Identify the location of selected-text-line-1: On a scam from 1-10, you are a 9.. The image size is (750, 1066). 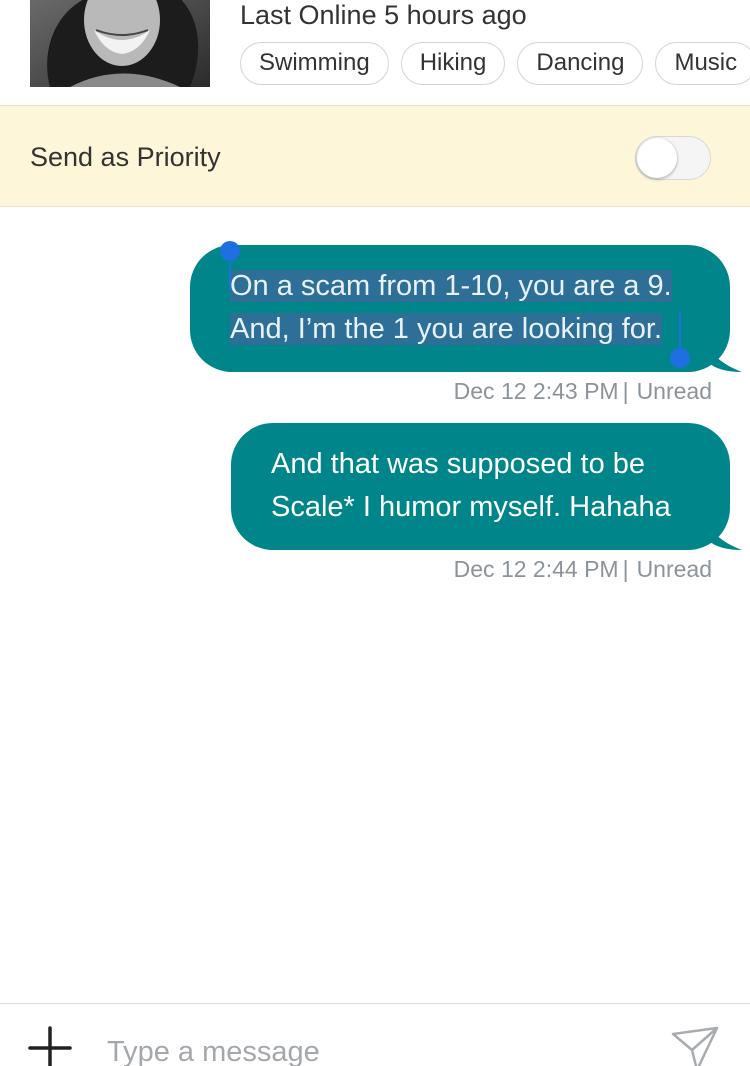
(451, 286).